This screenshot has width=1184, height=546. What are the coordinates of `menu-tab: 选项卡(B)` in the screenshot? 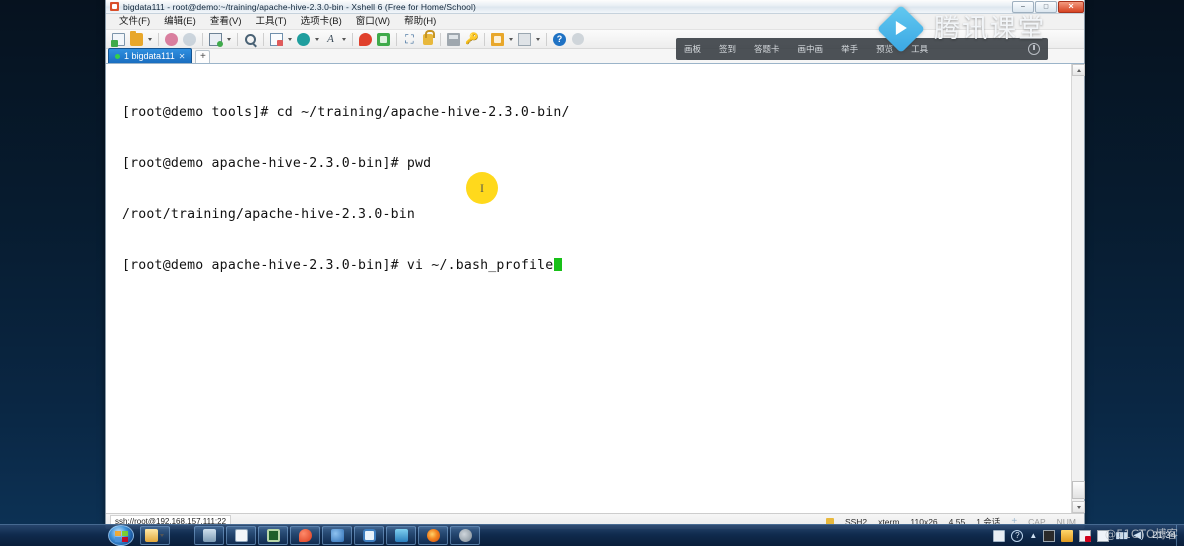 It's located at (321, 22).